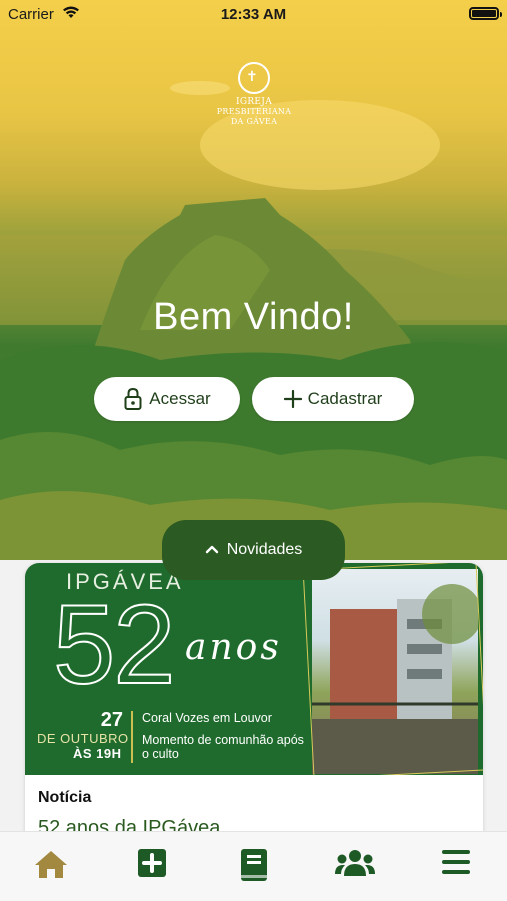 The image size is (507, 901). What do you see at coordinates (253, 875) in the screenshot?
I see `book-icon` at bounding box center [253, 875].